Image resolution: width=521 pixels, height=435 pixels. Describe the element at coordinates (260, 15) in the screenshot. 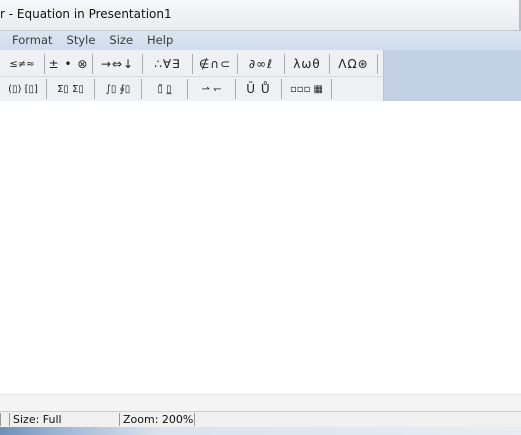

I see `title-bar: r - Equation in Presentation1` at that location.